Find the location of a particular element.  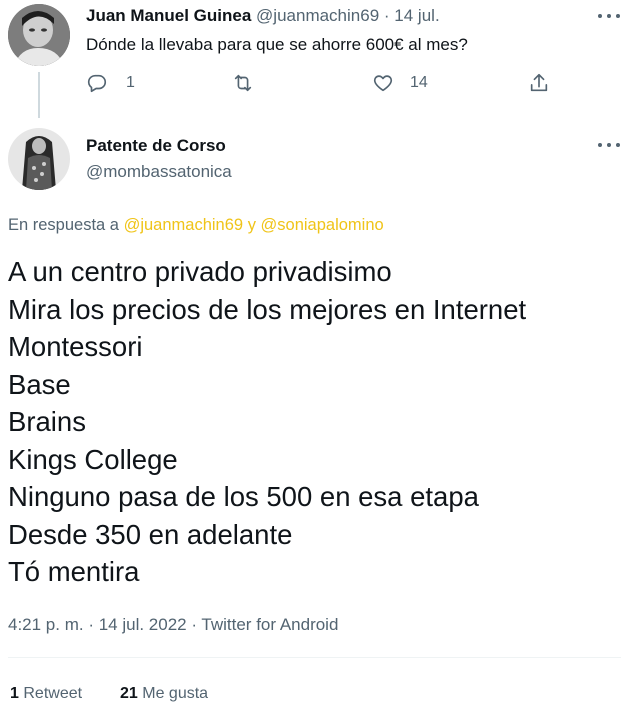

tweet-line: Tó mentira is located at coordinates (74, 571).